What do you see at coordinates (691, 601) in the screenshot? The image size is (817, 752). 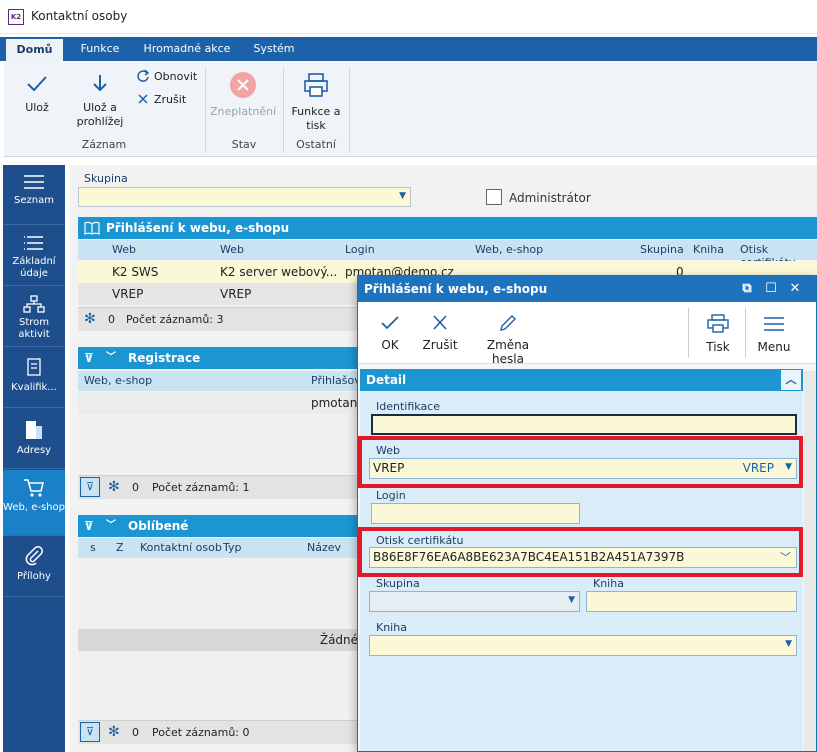 I see `book-input` at bounding box center [691, 601].